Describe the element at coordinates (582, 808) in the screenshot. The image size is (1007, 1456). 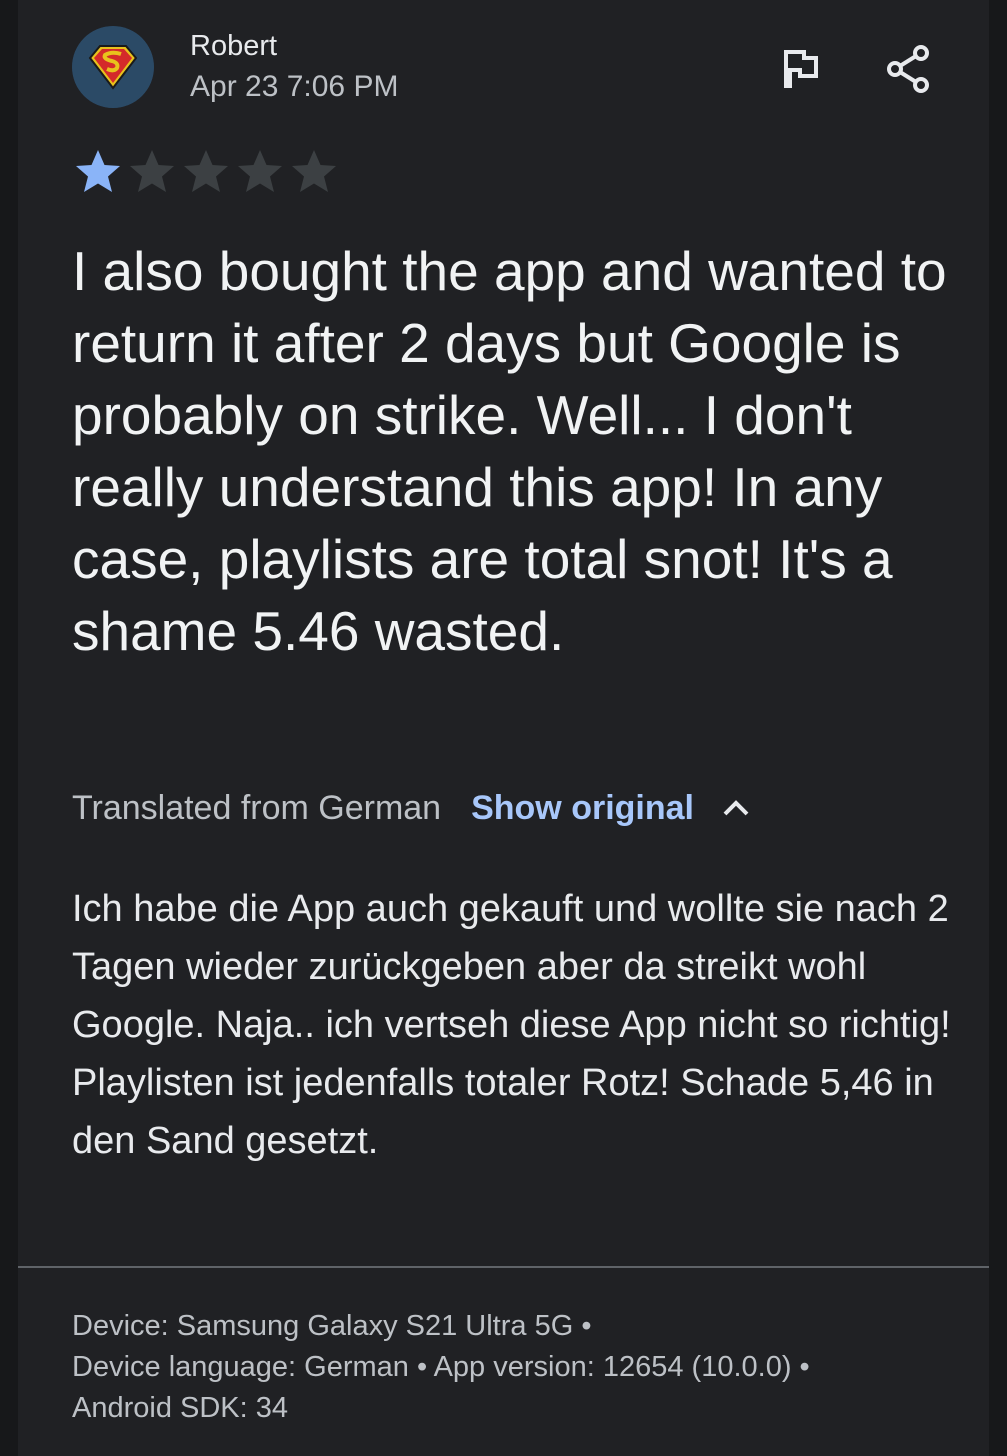
I see `show-original-link: Show original` at that location.